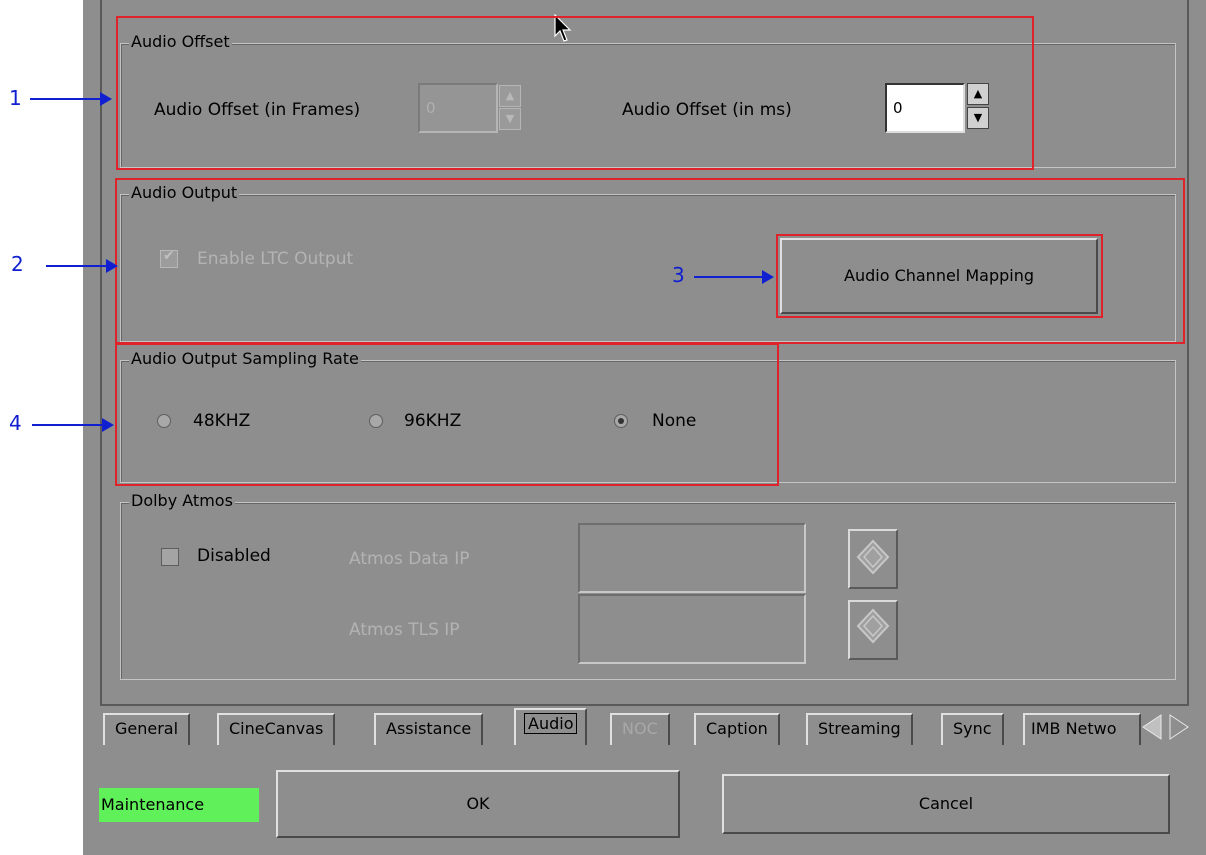 Image resolution: width=1206 pixels, height=855 pixels. I want to click on arrow-right-icon, so click(1179, 727).